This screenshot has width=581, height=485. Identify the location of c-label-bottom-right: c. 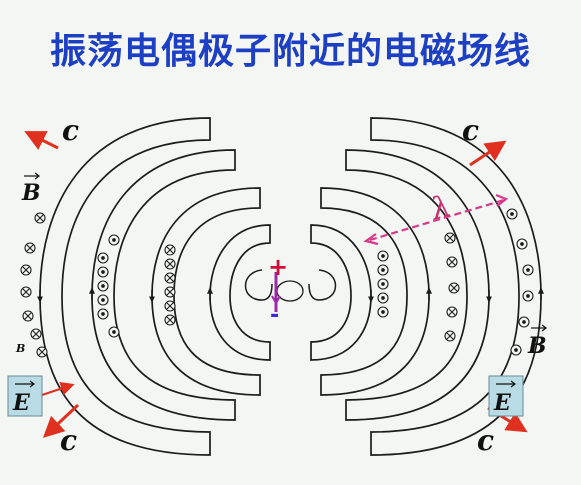
(485, 440).